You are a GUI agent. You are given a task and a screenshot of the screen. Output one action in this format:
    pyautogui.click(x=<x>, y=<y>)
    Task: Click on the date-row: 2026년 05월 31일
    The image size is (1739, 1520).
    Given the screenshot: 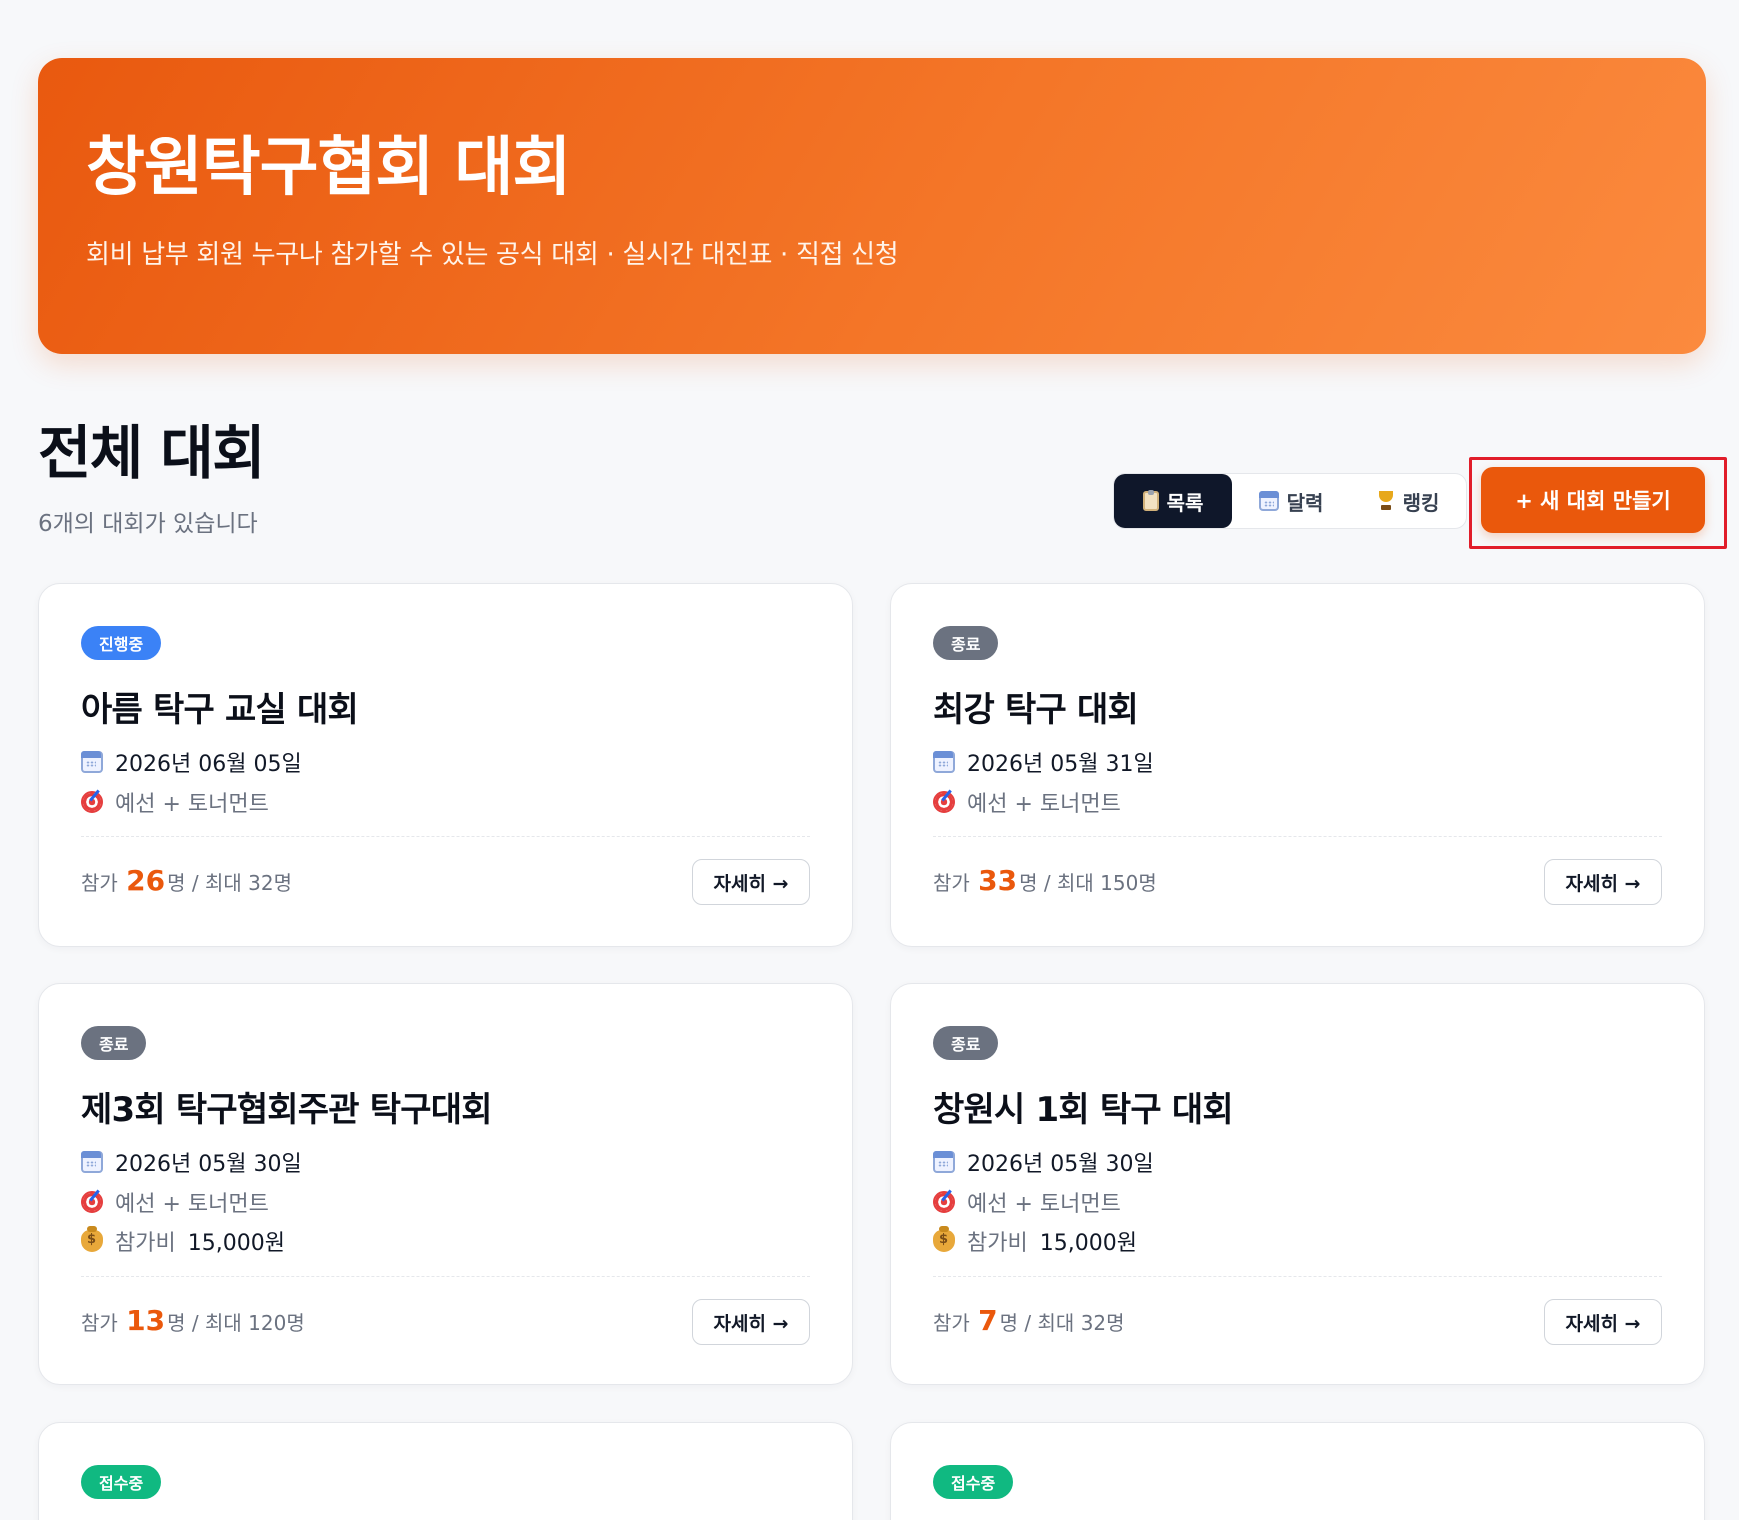 What is the action you would take?
    pyautogui.click(x=1043, y=762)
    